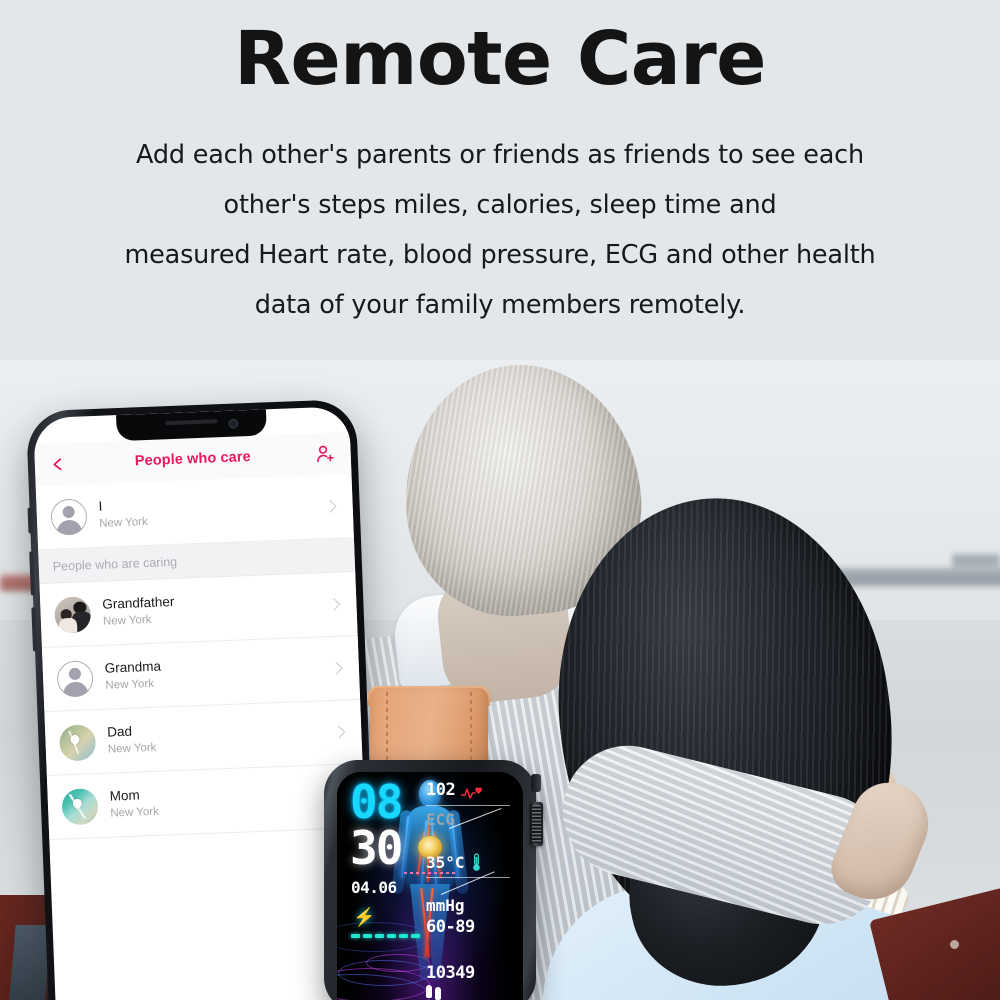 This screenshot has height=1000, width=1000. I want to click on front-camera, so click(233, 423).